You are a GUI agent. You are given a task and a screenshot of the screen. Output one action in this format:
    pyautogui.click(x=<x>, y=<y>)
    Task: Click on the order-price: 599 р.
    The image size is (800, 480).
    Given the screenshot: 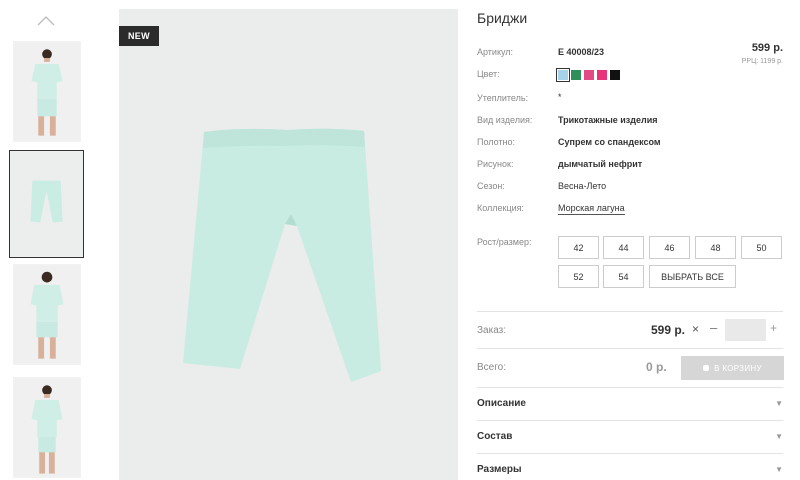 What is the action you would take?
    pyautogui.click(x=668, y=330)
    